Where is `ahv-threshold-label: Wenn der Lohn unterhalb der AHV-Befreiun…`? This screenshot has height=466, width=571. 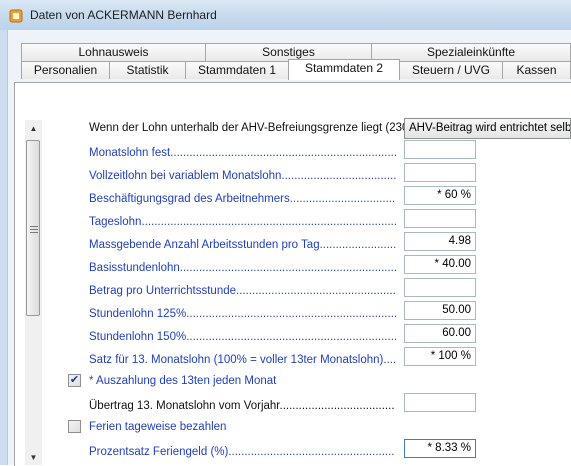
ahv-threshold-label: Wenn der Lohn unterhalb der AHV-Befreiun… is located at coordinates (254, 128).